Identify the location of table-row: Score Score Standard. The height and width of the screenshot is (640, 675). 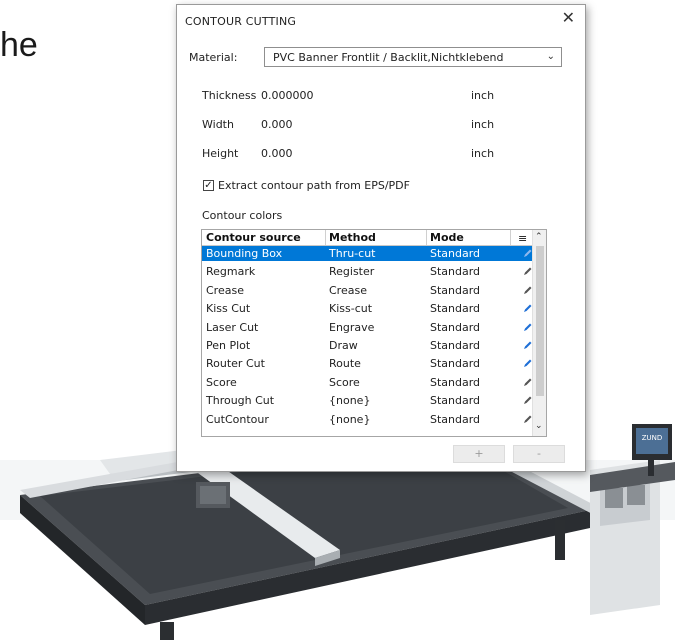
(367, 382).